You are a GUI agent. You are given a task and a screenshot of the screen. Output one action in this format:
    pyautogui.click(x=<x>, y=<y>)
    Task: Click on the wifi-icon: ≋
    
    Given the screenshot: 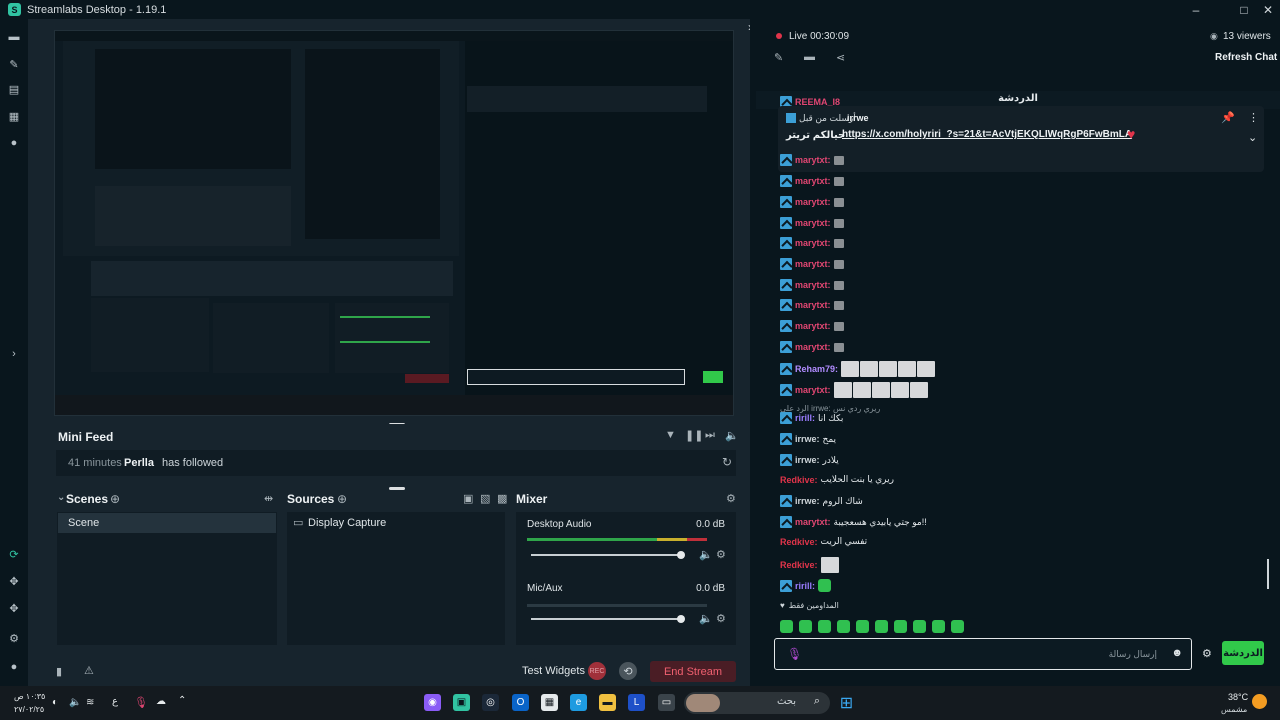 What is the action you would take?
    pyautogui.click(x=90, y=702)
    